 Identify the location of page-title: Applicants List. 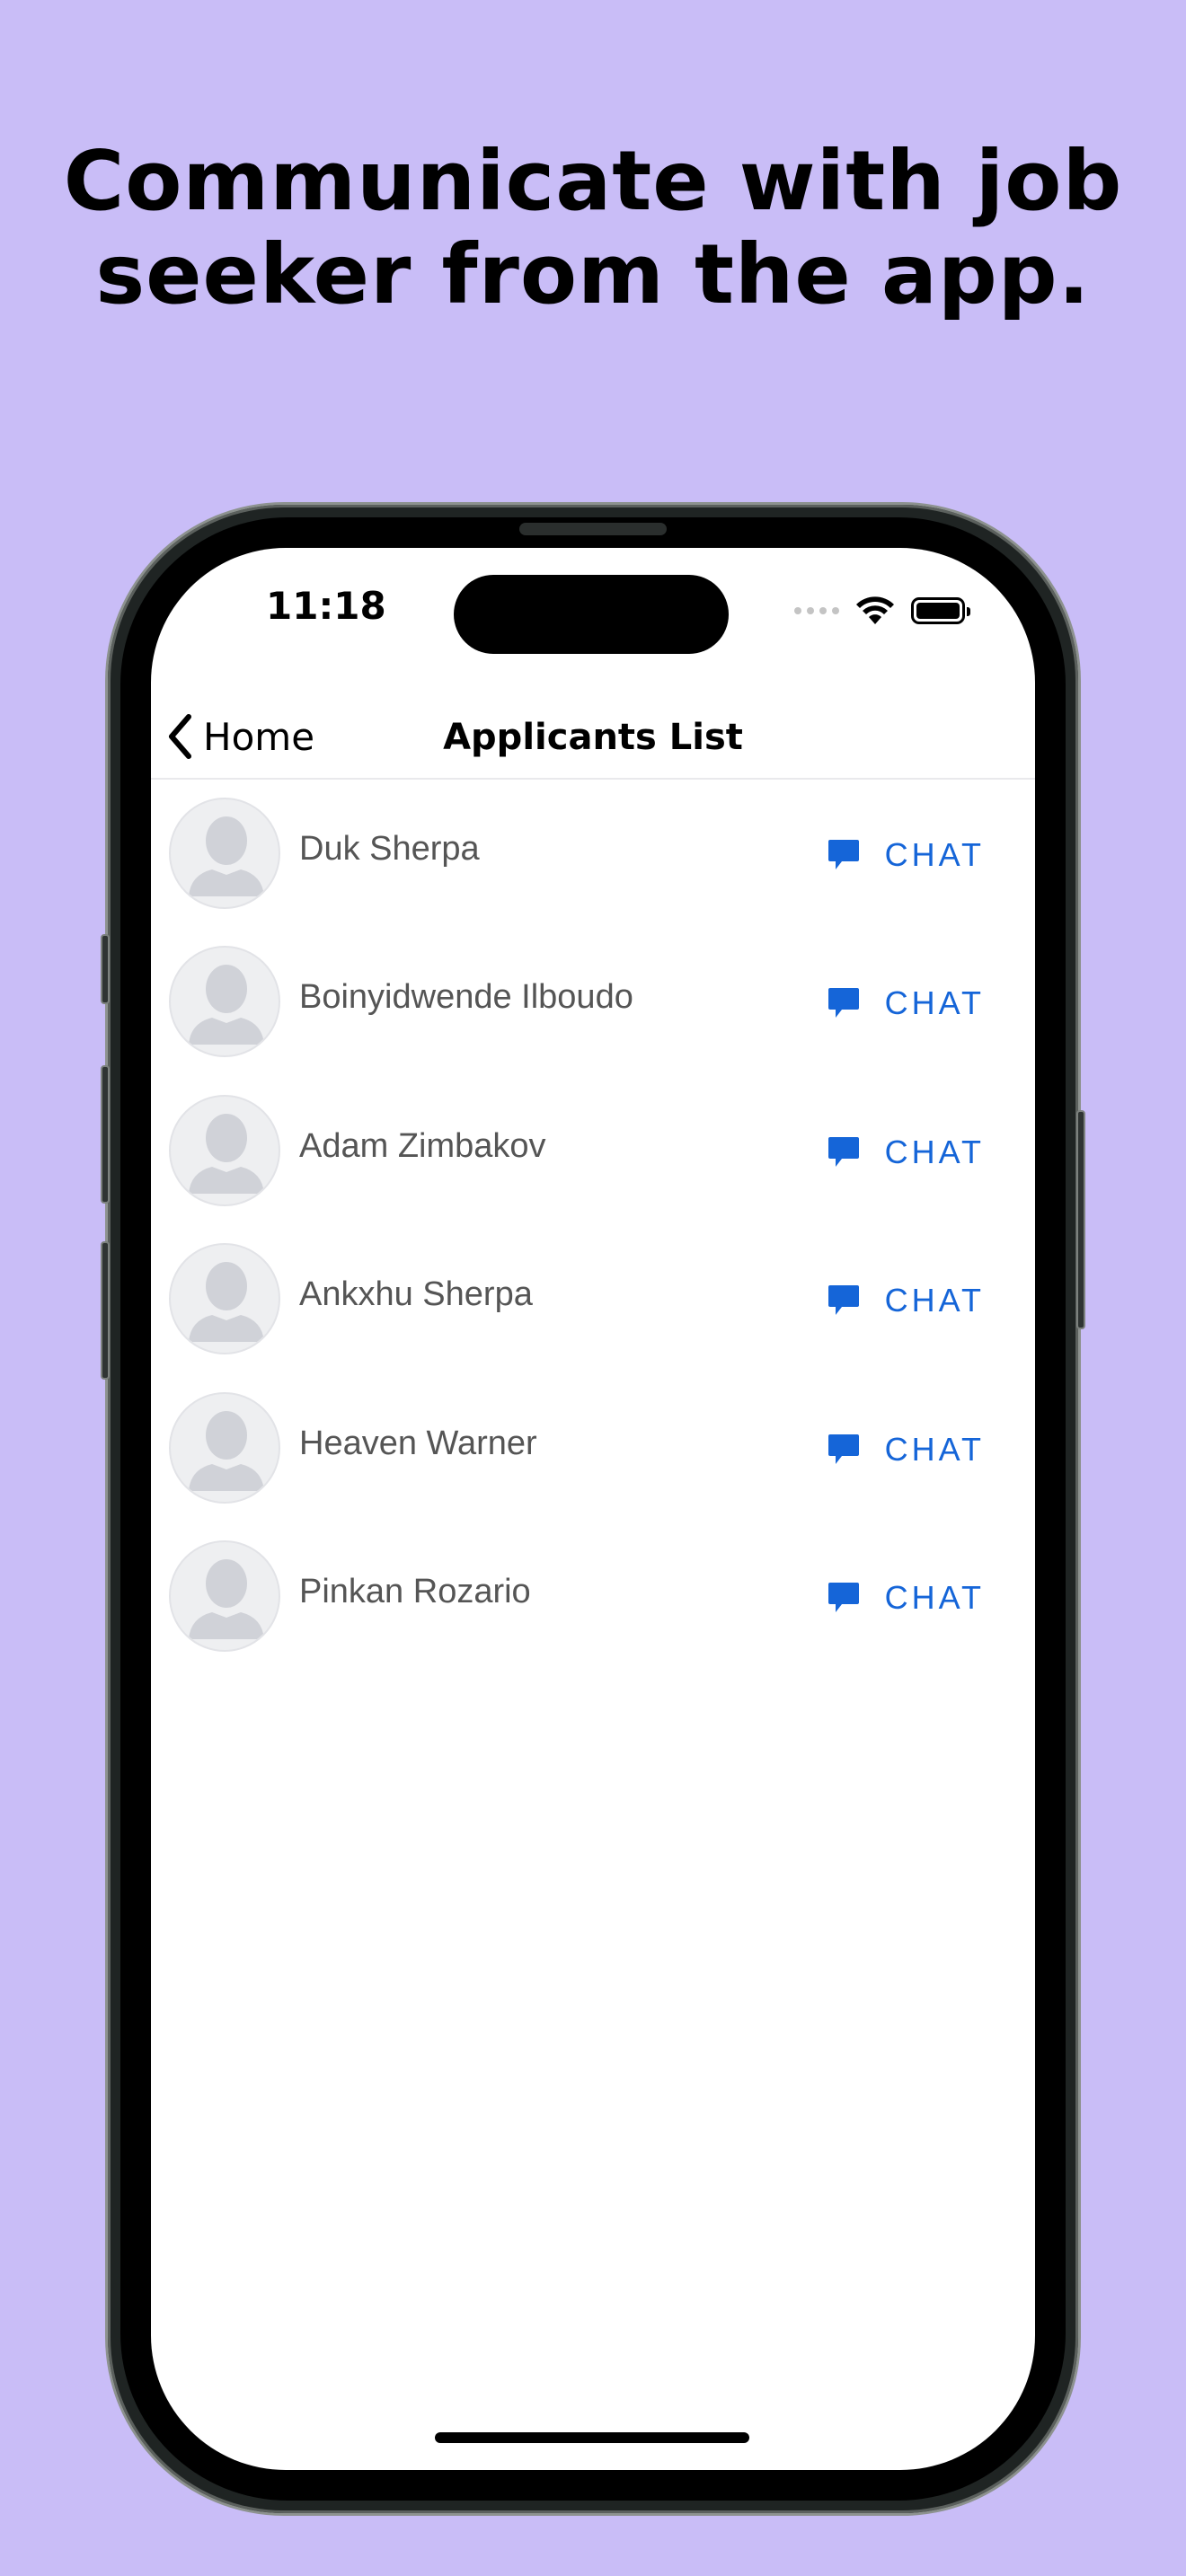
(593, 737).